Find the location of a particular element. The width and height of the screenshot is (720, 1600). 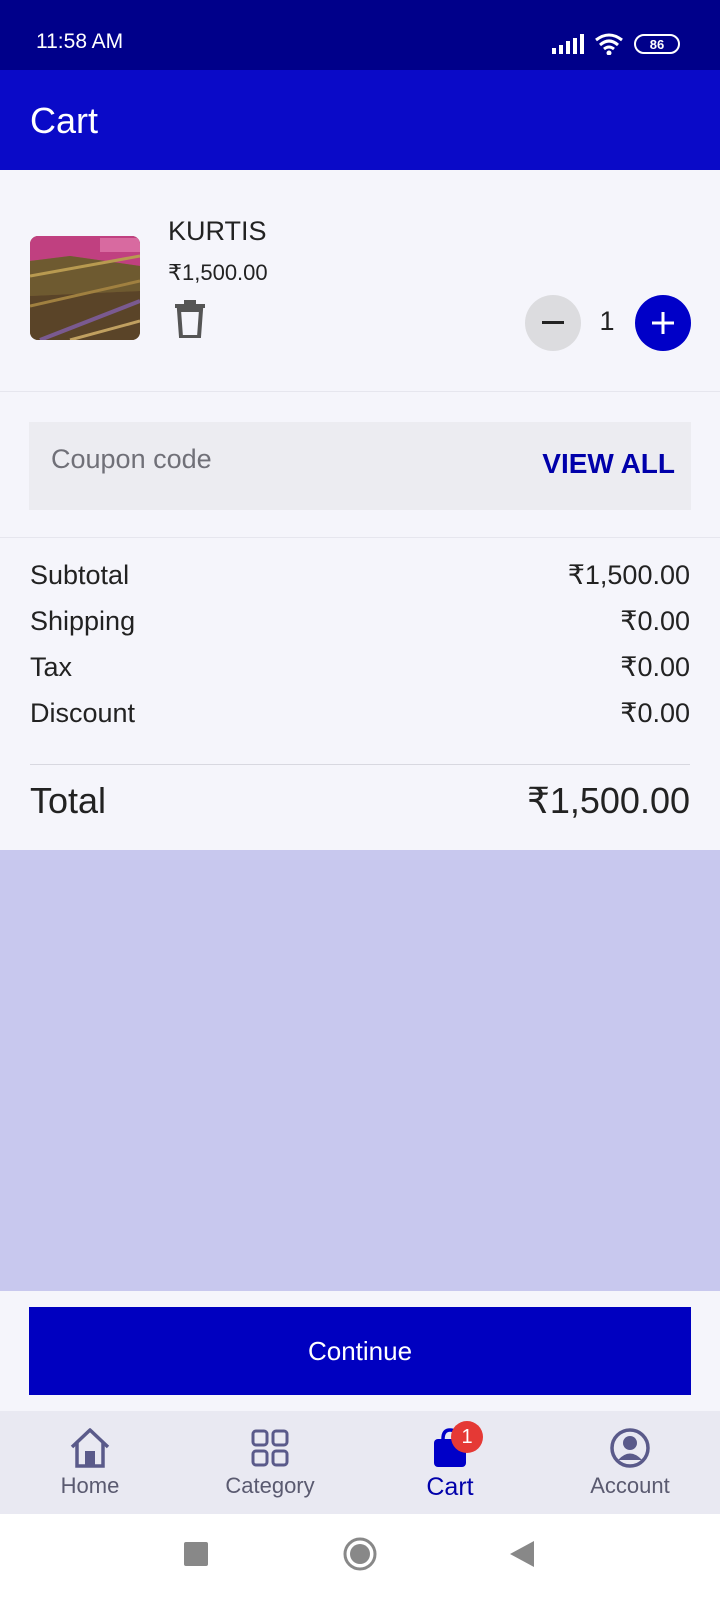

nav-item-category: Category is located at coordinates (270, 1462).